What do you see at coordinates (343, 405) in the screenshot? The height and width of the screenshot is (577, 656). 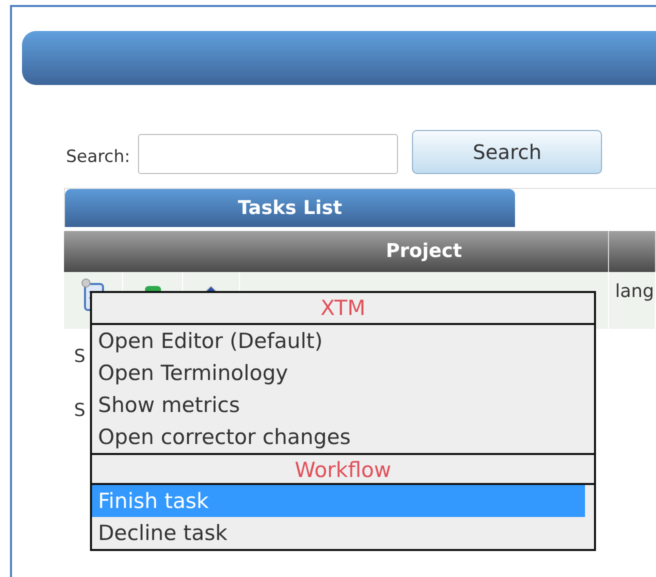 I see `menu-item: Show metrics` at bounding box center [343, 405].